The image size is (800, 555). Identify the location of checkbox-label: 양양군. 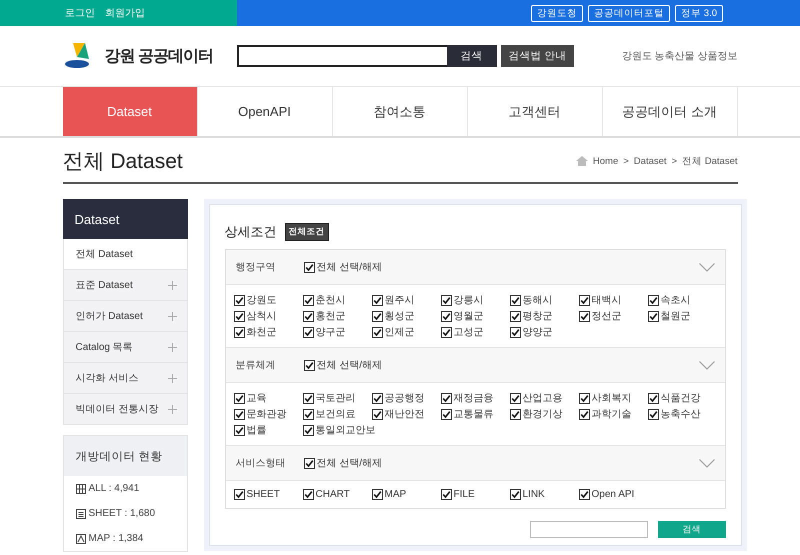
(537, 332).